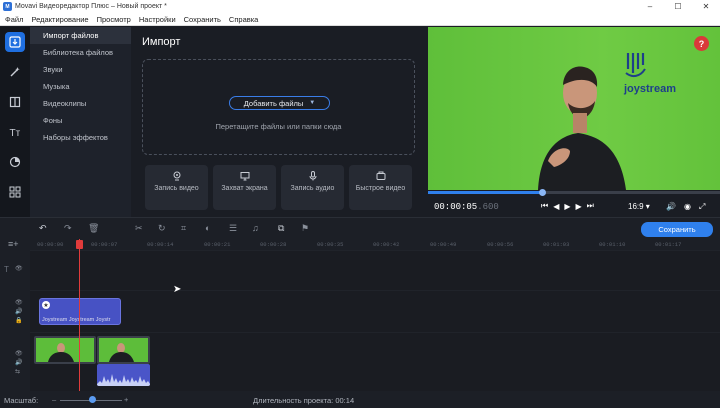  I want to click on crop-icon: ⌗, so click(183, 228).